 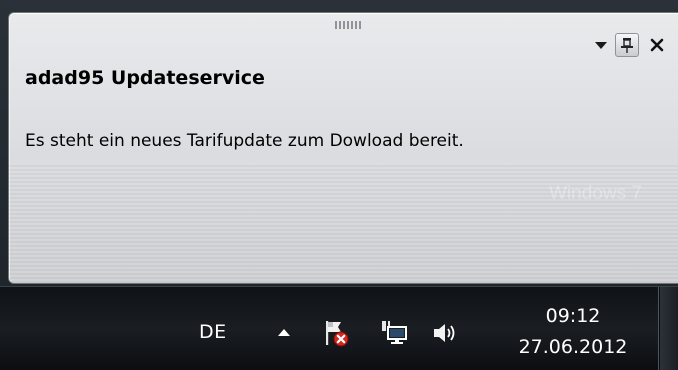 I want to click on network-icon, so click(x=394, y=332).